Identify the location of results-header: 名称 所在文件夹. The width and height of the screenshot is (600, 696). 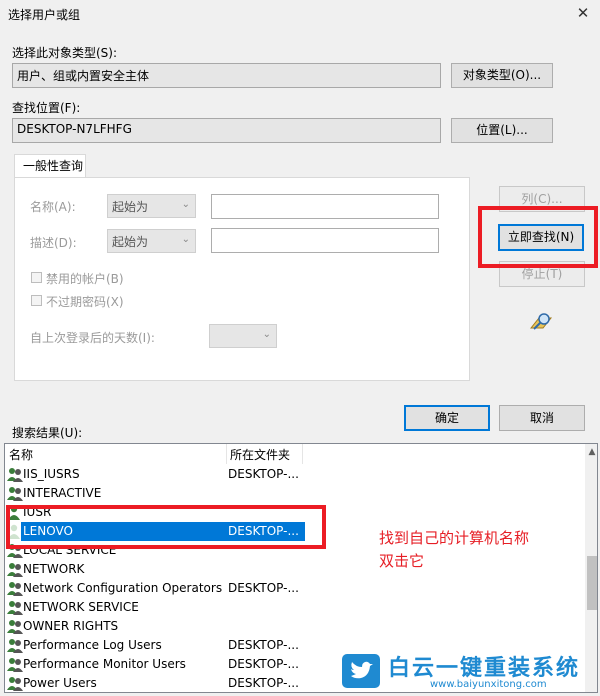
(295, 454).